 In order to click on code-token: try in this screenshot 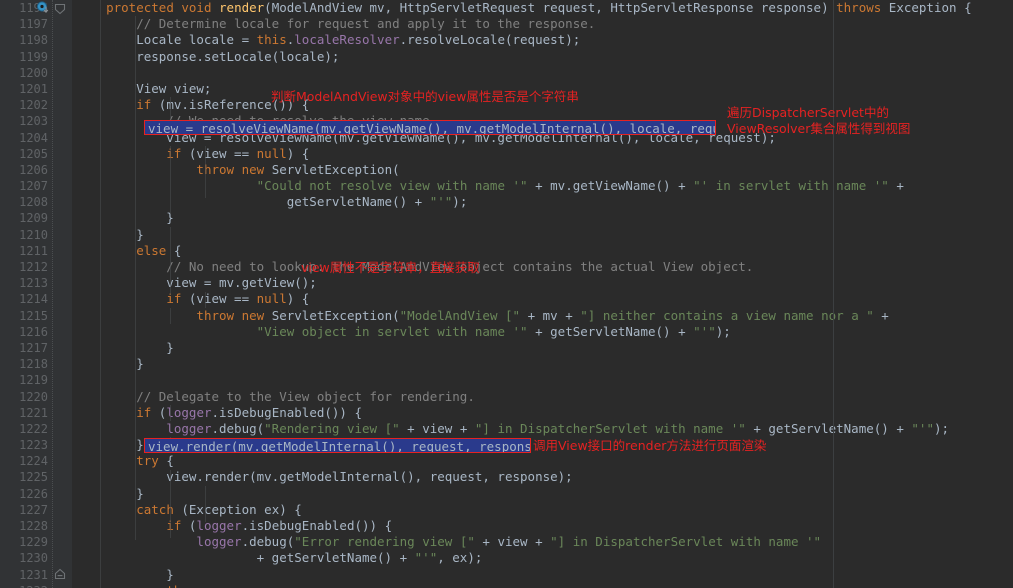, I will do `click(147, 461)`.